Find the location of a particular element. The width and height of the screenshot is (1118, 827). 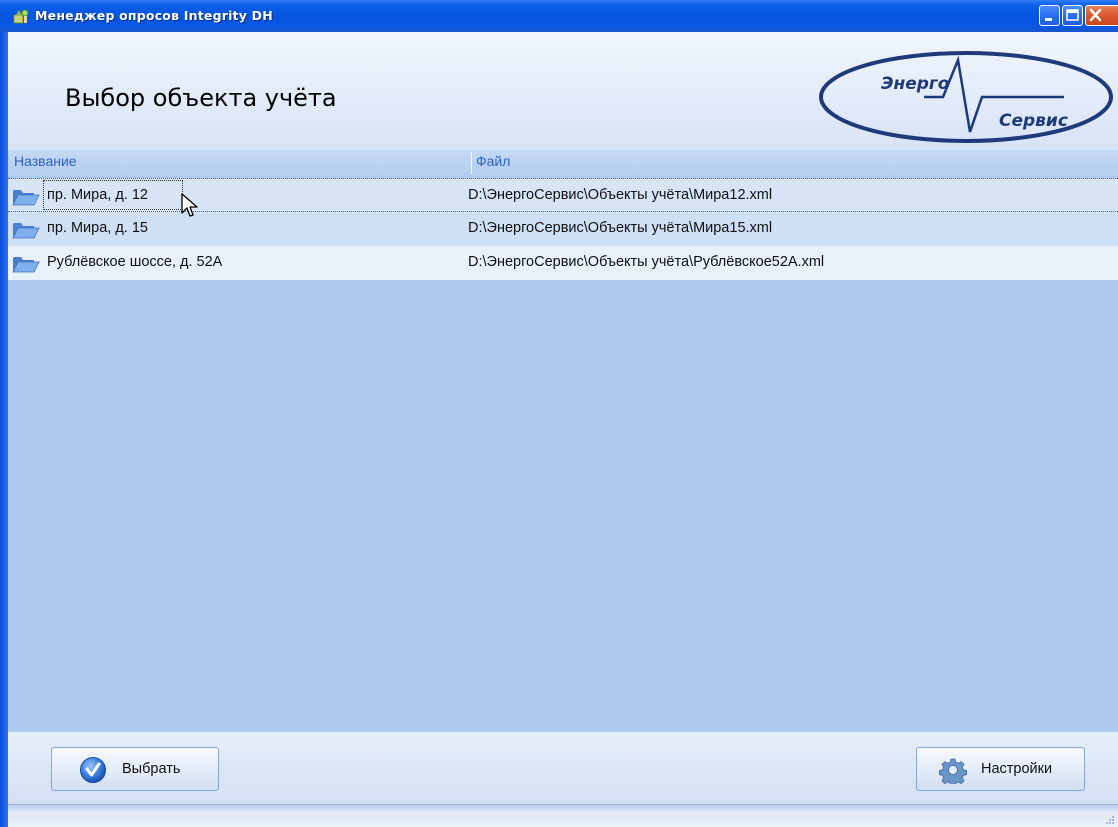

minimize-button is located at coordinates (1049, 15).